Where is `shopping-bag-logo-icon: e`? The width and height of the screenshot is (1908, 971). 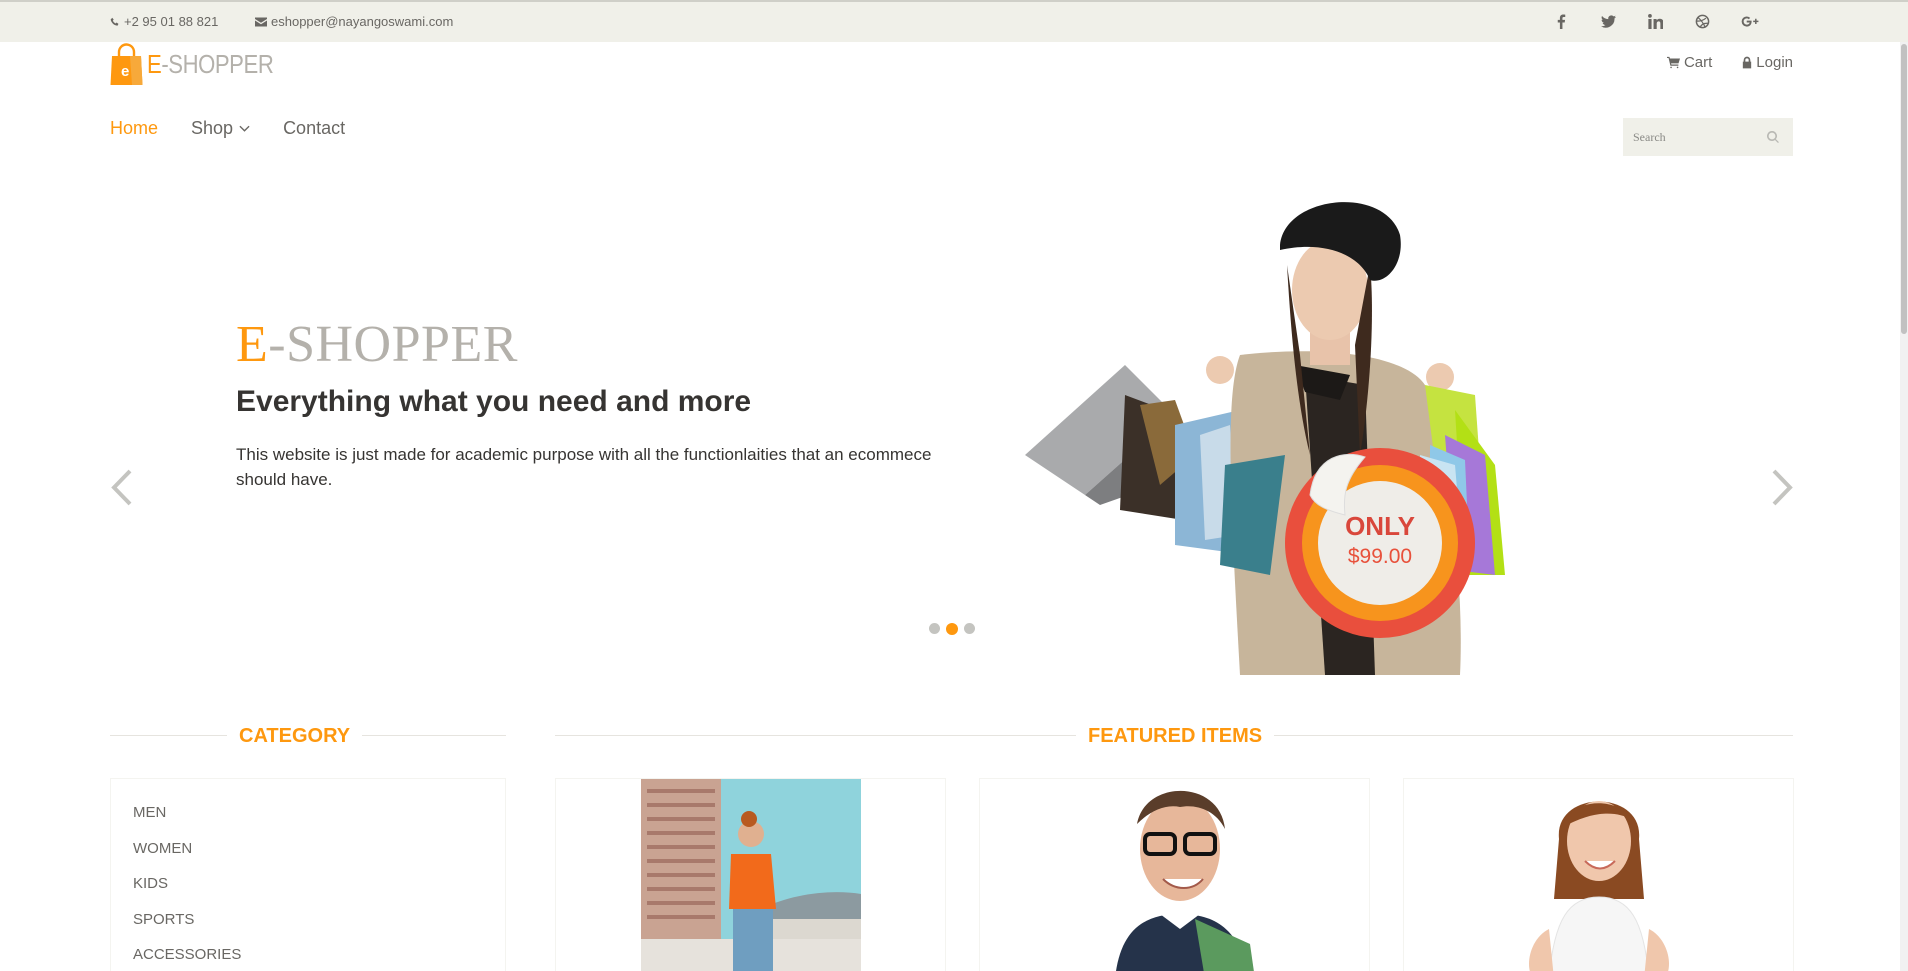 shopping-bag-logo-icon: e is located at coordinates (126, 64).